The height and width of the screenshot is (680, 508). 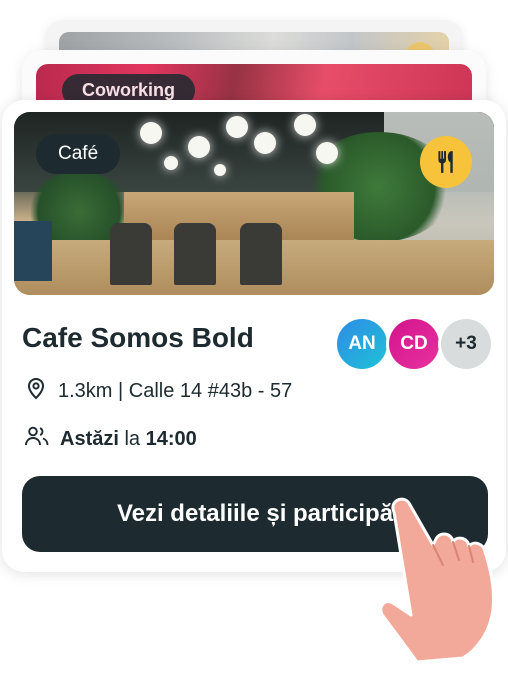 I want to click on people-icon, so click(x=42, y=439).